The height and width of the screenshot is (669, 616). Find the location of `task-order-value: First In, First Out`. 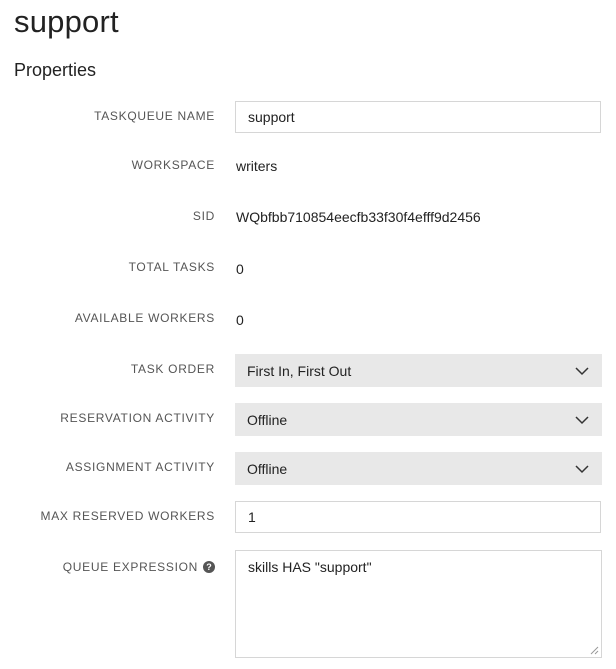

task-order-value: First In, First Out is located at coordinates (299, 370).